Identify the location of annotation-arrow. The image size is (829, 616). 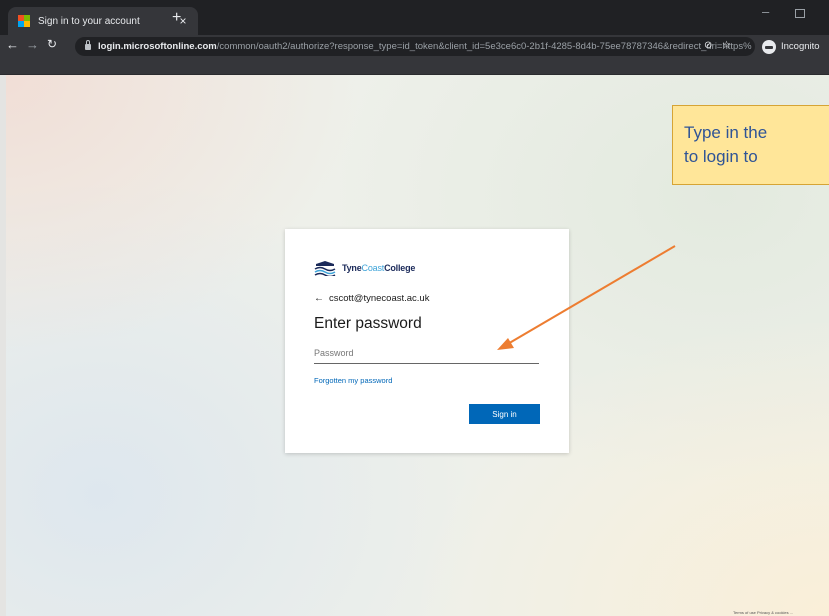
(586, 297).